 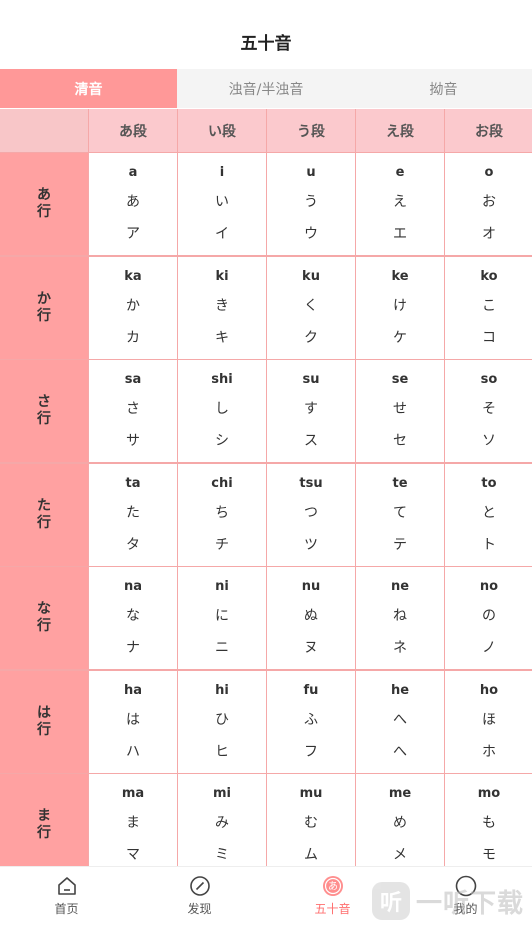 I want to click on kana-hiragana: ぬ, so click(x=311, y=616).